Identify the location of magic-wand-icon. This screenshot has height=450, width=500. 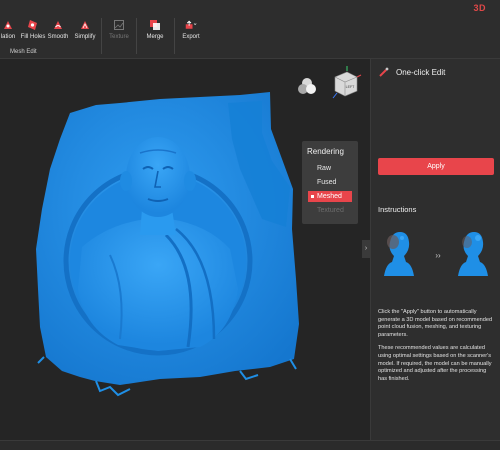
(384, 72).